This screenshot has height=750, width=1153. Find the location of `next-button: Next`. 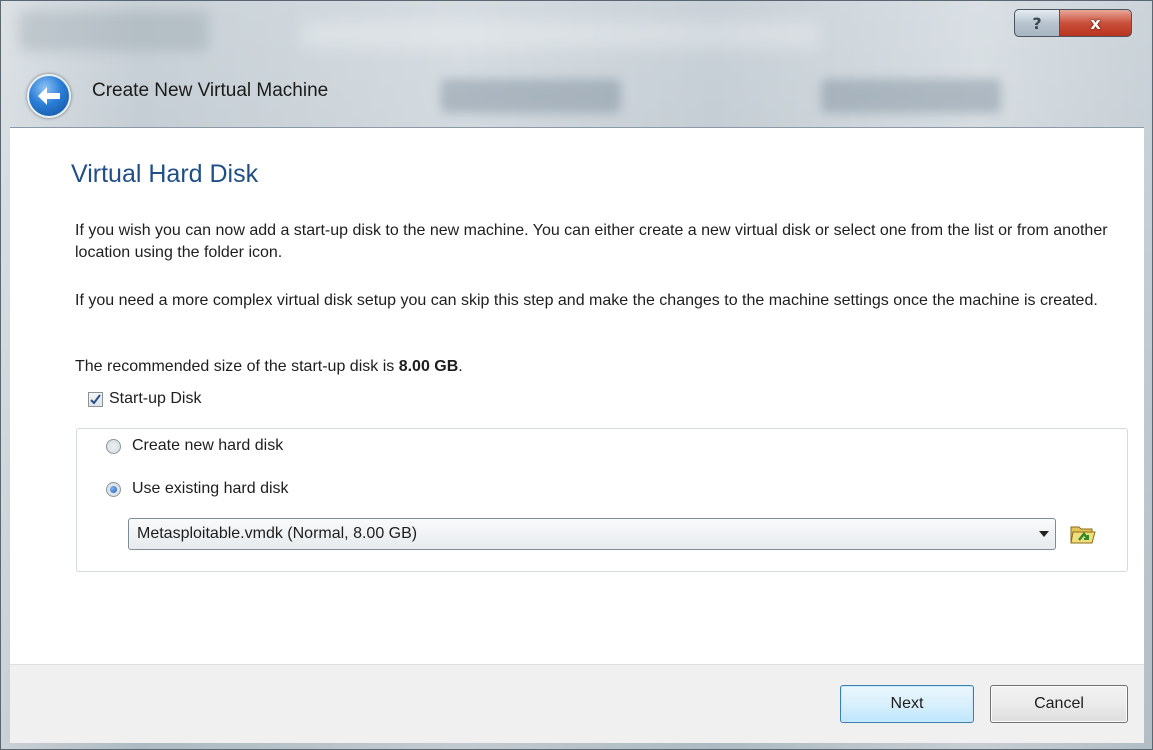

next-button: Next is located at coordinates (907, 704).